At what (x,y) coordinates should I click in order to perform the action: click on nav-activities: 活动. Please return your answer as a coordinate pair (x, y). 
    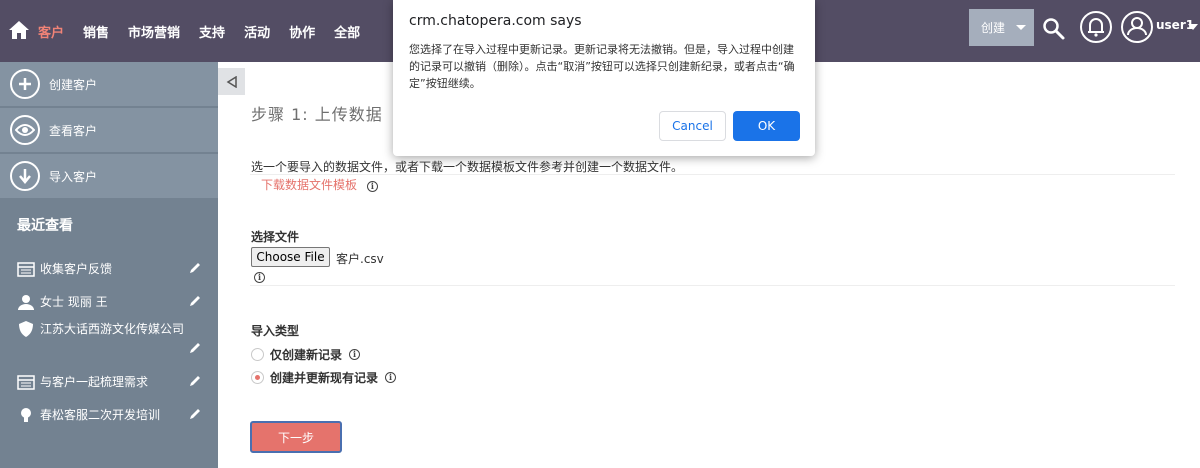
    Looking at the image, I should click on (257, 31).